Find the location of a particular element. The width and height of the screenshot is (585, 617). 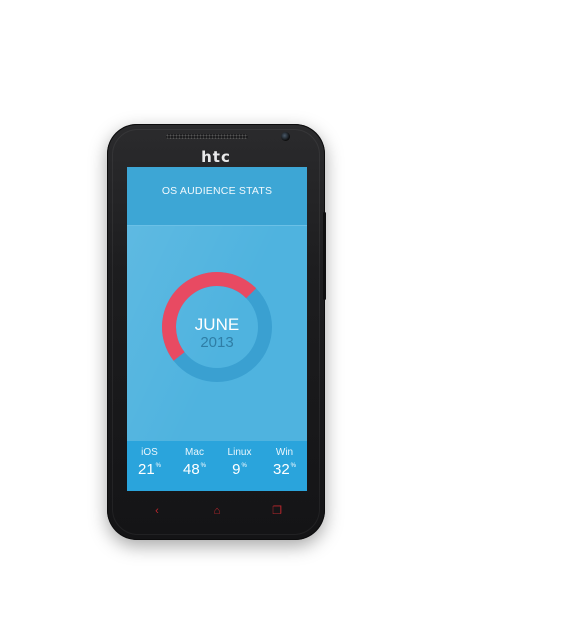

stat-win: Win 32% is located at coordinates (284, 466).